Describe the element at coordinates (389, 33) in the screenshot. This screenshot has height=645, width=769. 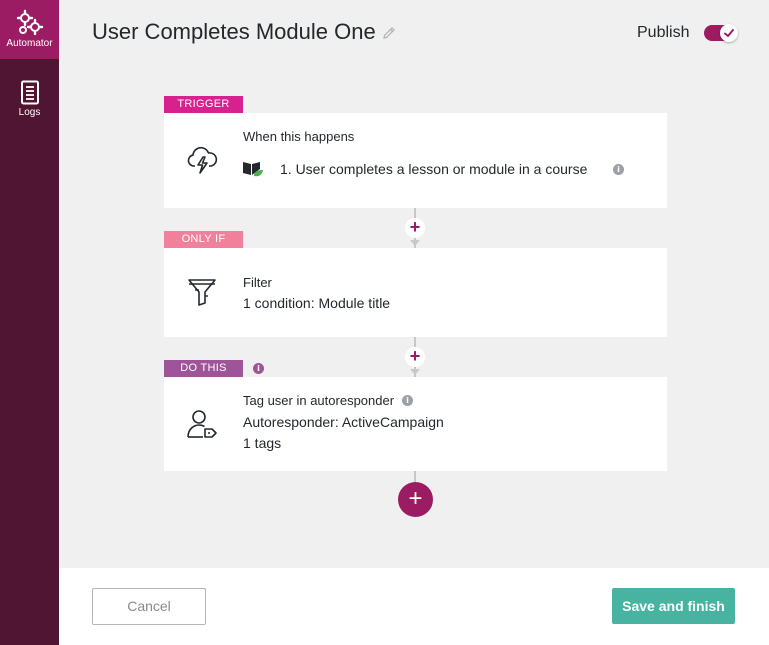
I see `pencil-icon` at that location.